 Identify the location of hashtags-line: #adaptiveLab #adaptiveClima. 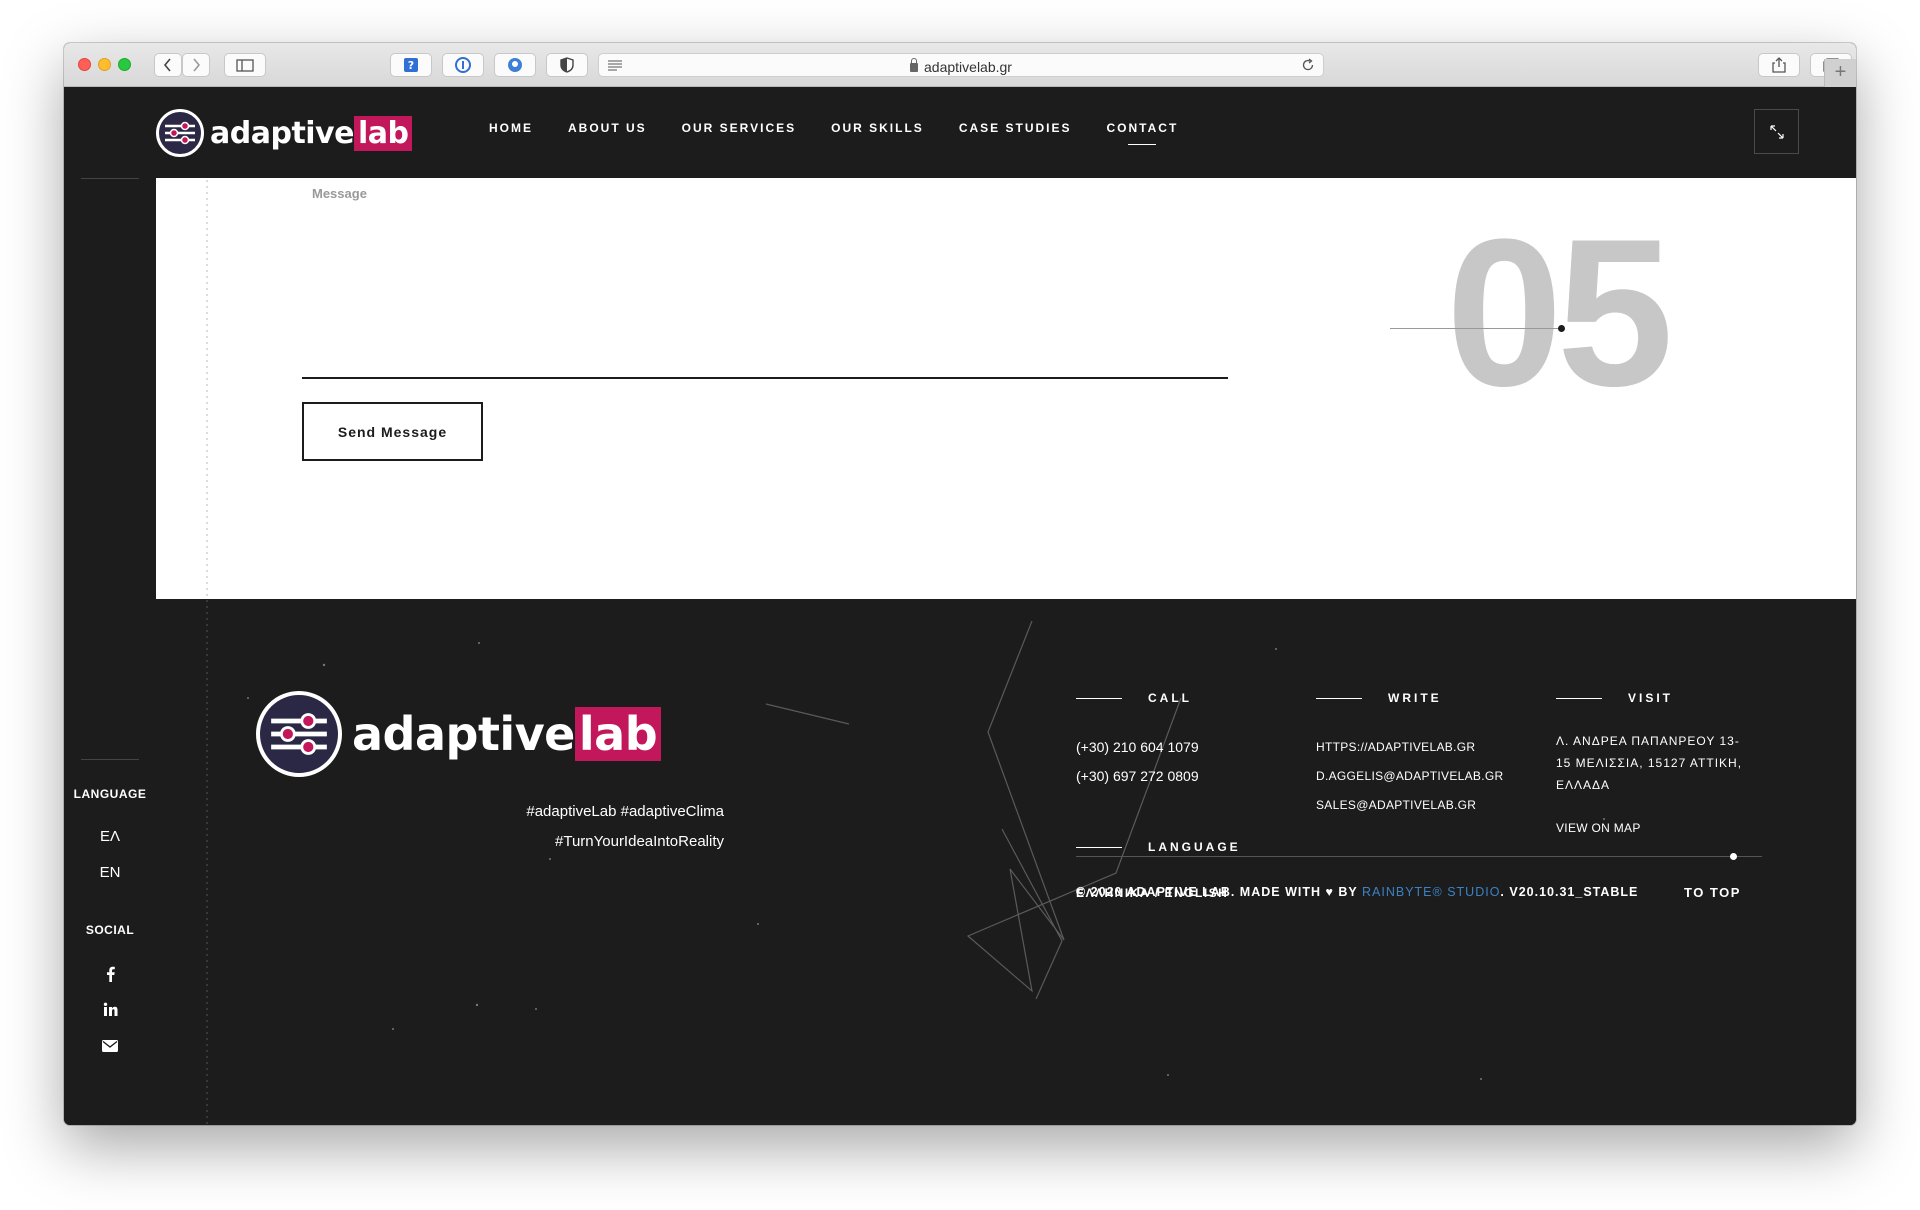
(625, 811).